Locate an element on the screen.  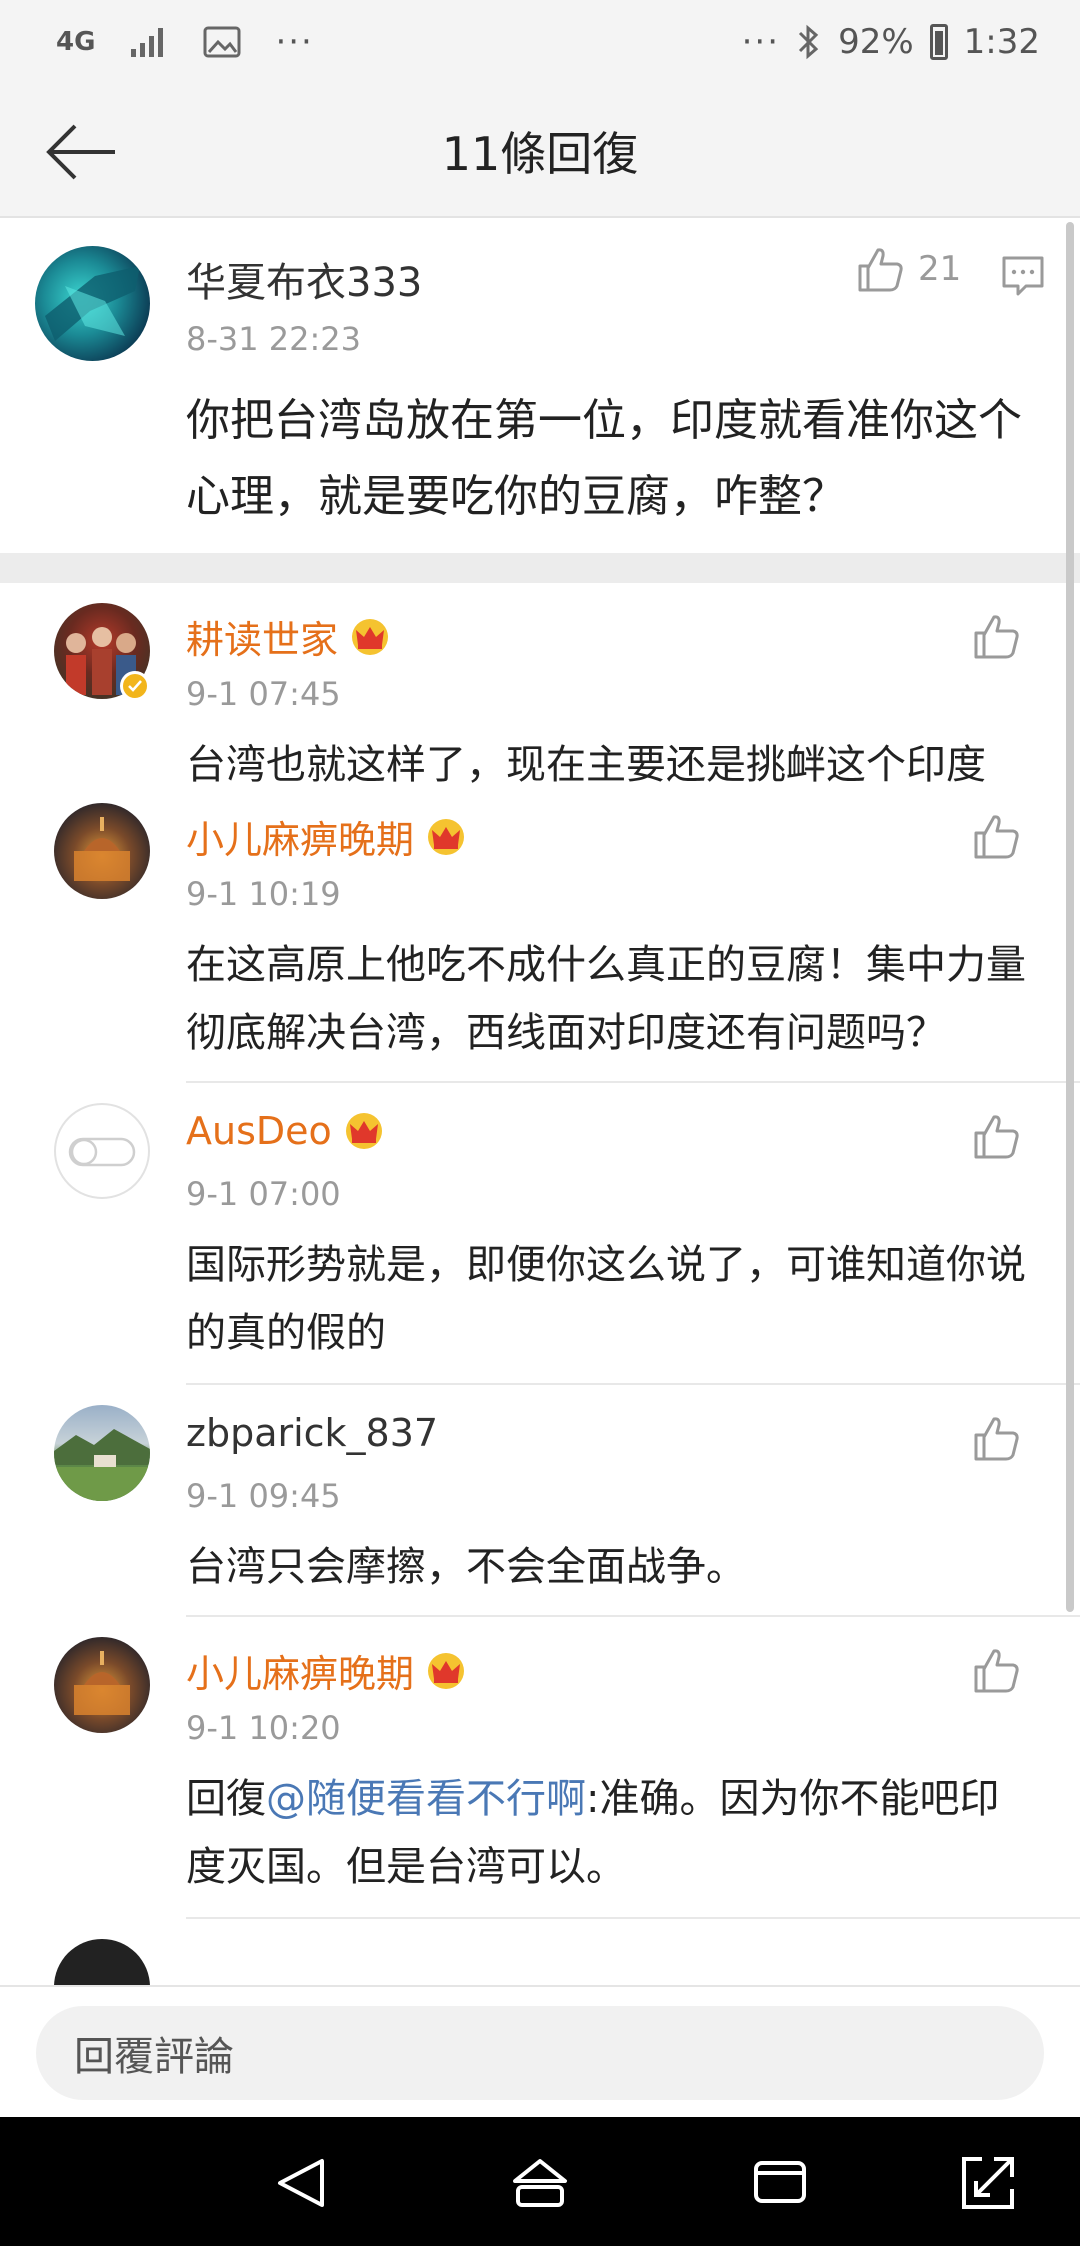
toggle-avatar-image is located at coordinates (102, 1152).